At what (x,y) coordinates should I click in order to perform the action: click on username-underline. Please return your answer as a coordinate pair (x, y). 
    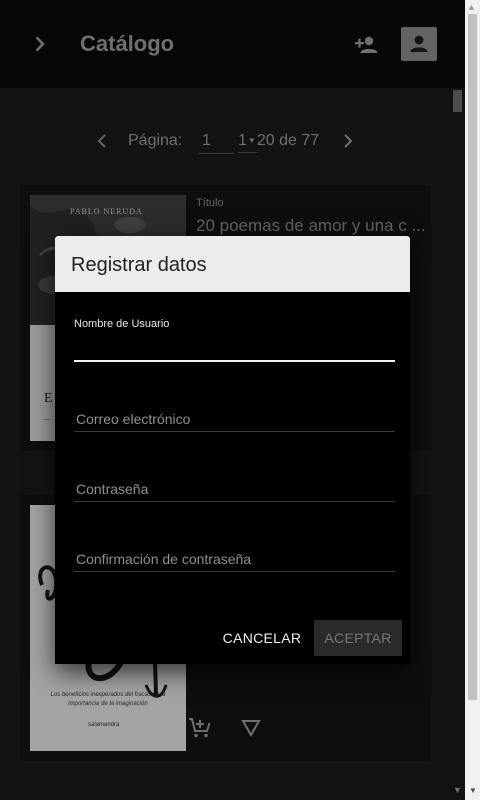
    Looking at the image, I should click on (234, 361).